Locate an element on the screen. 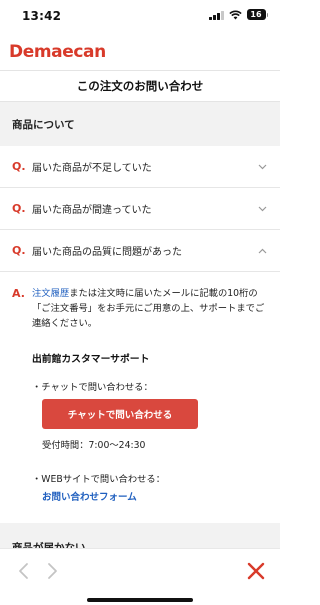 The width and height of the screenshot is (320, 605). close-icon is located at coordinates (256, 571).